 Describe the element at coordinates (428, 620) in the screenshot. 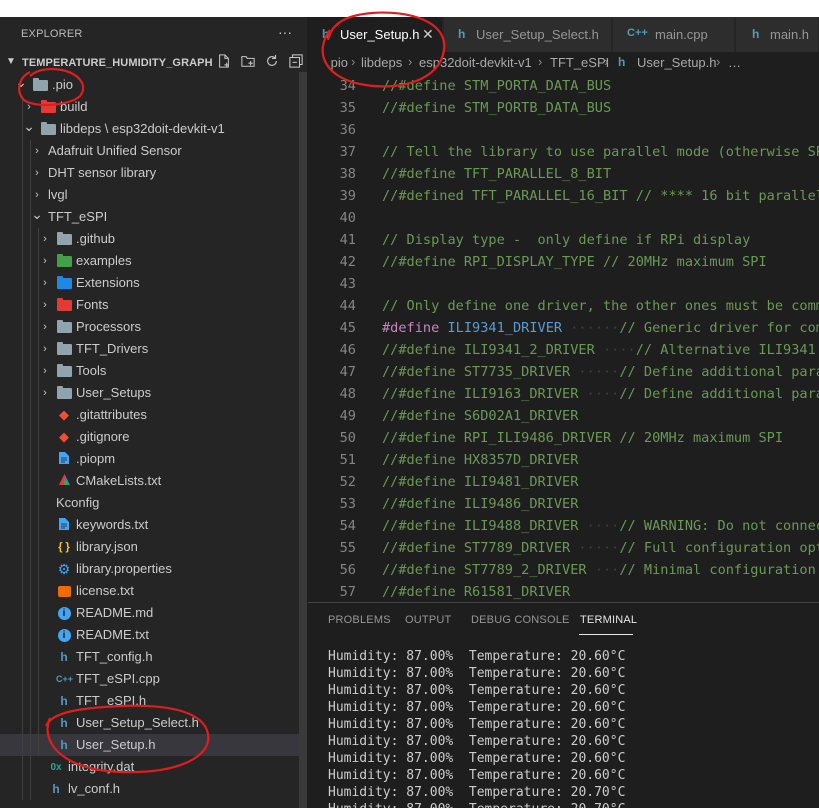

I see `tab-output: OUTPUT` at that location.